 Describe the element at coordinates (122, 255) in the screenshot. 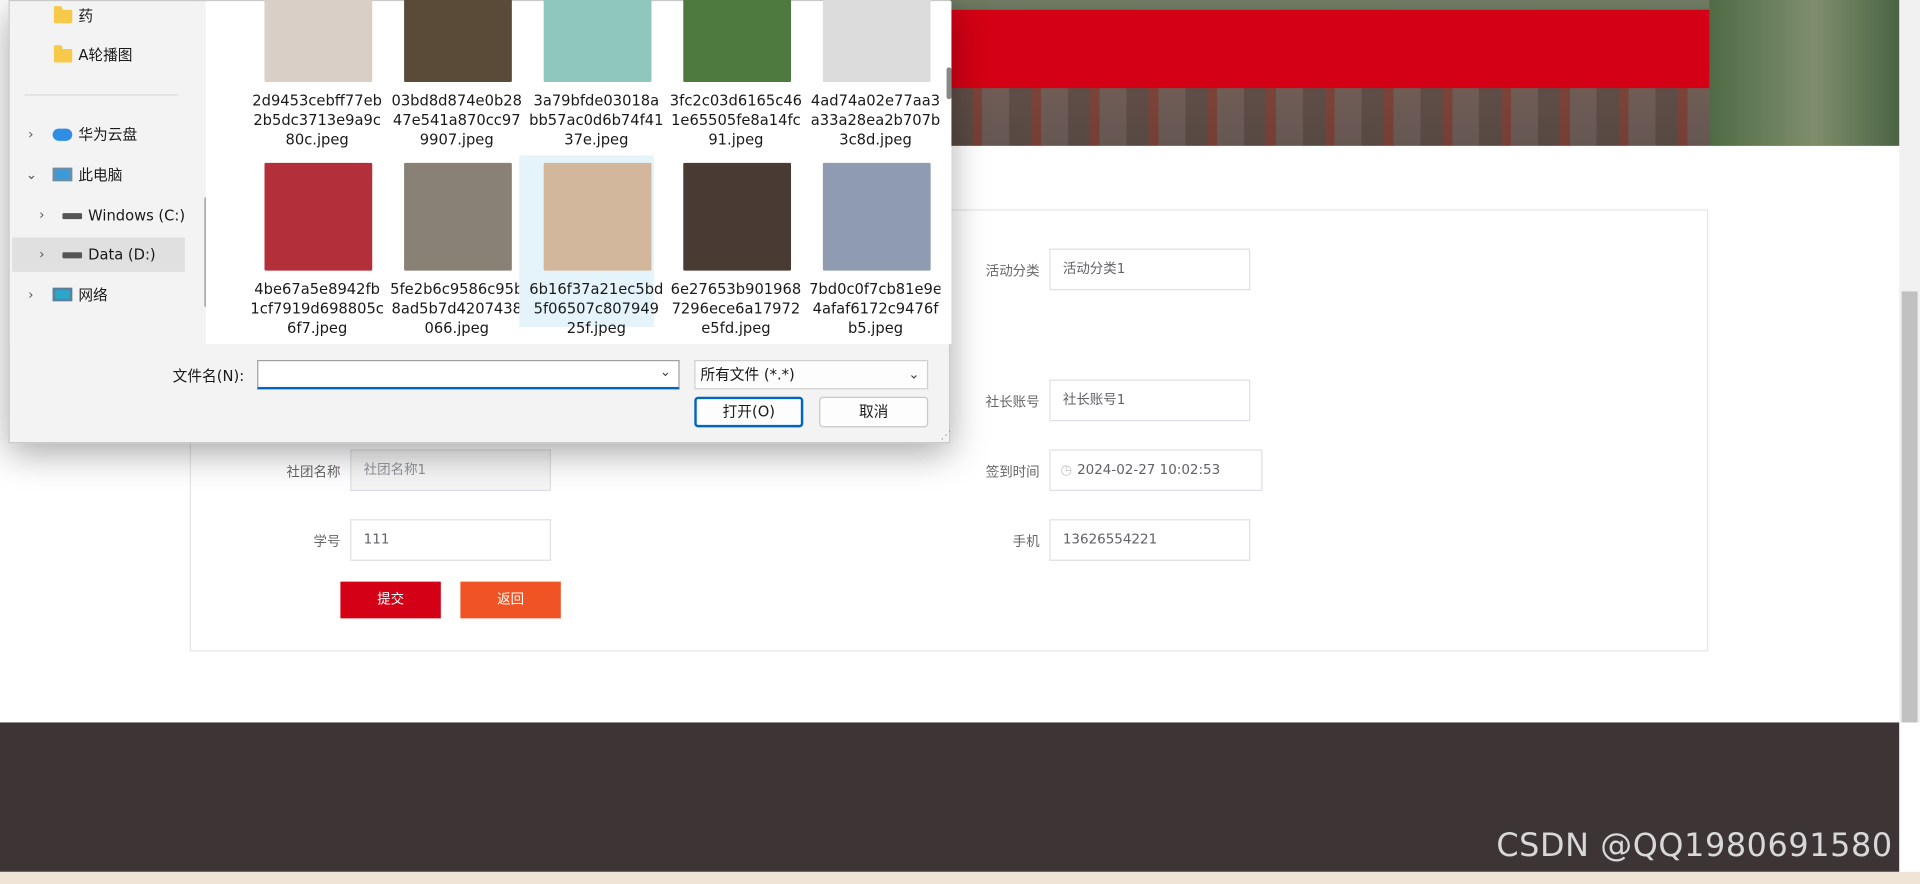

I see `nav-item-label: Data (D:)` at that location.